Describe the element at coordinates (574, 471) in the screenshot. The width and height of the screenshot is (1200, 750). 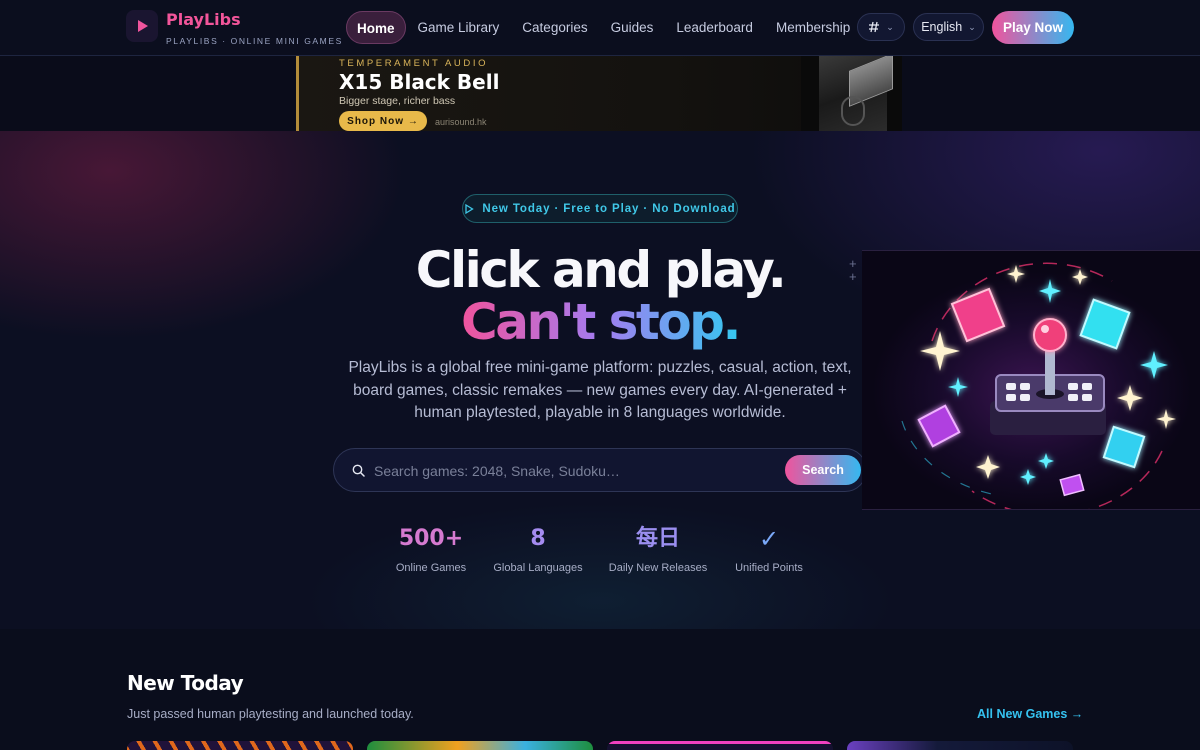
I see `search-input` at that location.